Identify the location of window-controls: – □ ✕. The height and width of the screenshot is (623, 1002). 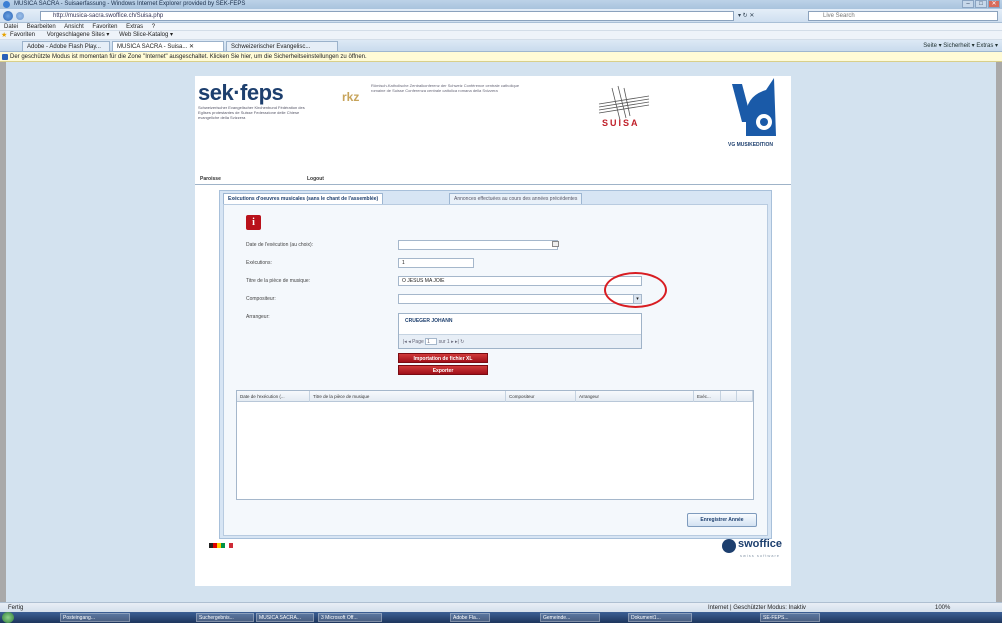
(981, 4).